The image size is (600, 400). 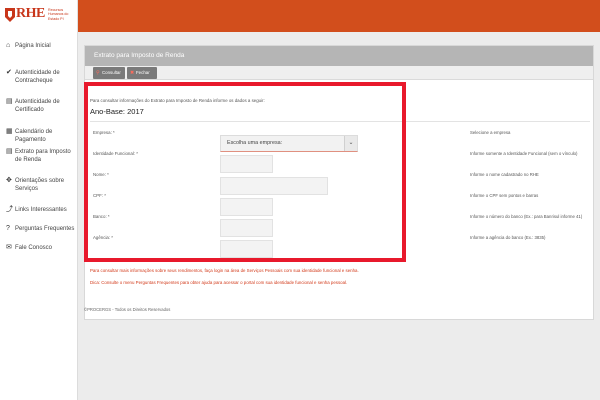 What do you see at coordinates (339, 56) in the screenshot?
I see `page-title: Extrato para Imposto de Renda` at bounding box center [339, 56].